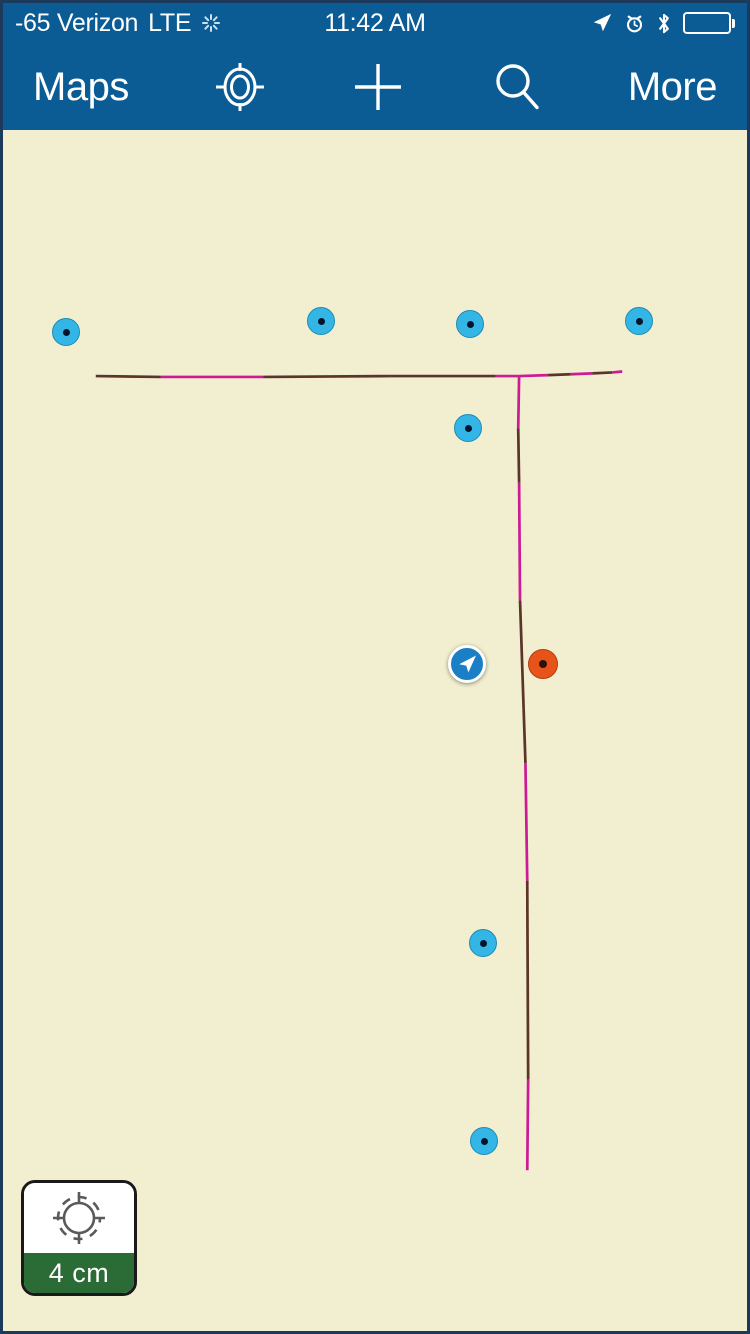 This screenshot has height=1334, width=750. What do you see at coordinates (543, 664) in the screenshot?
I see `selected-point-marker` at bounding box center [543, 664].